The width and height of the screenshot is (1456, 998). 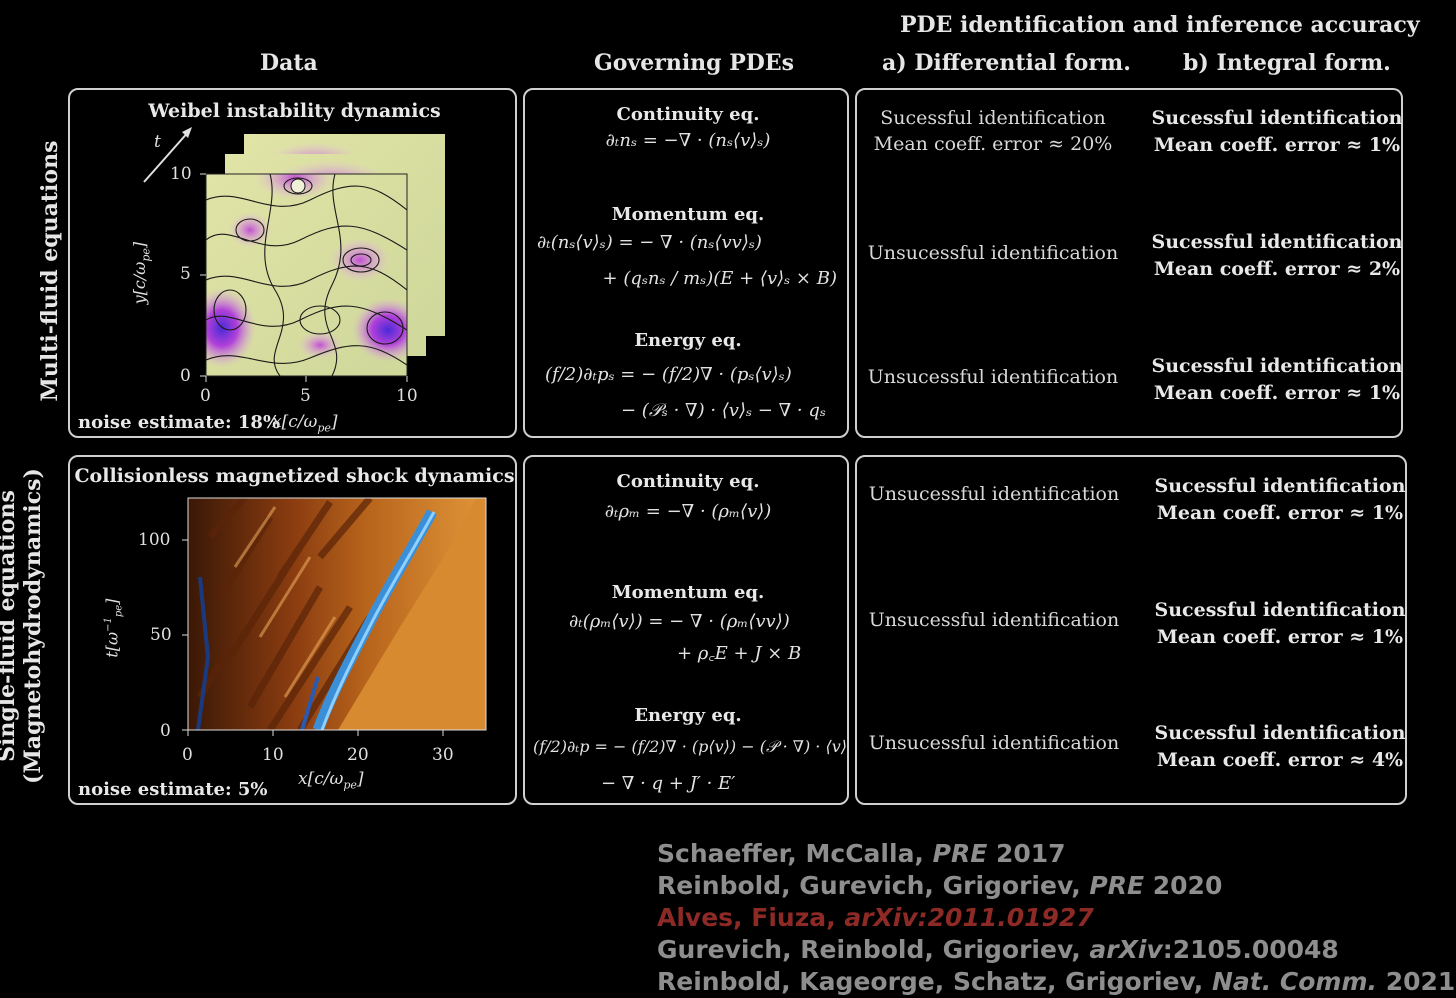 What do you see at coordinates (161, 635) in the screenshot?
I see `y-tick-label: 50` at bounding box center [161, 635].